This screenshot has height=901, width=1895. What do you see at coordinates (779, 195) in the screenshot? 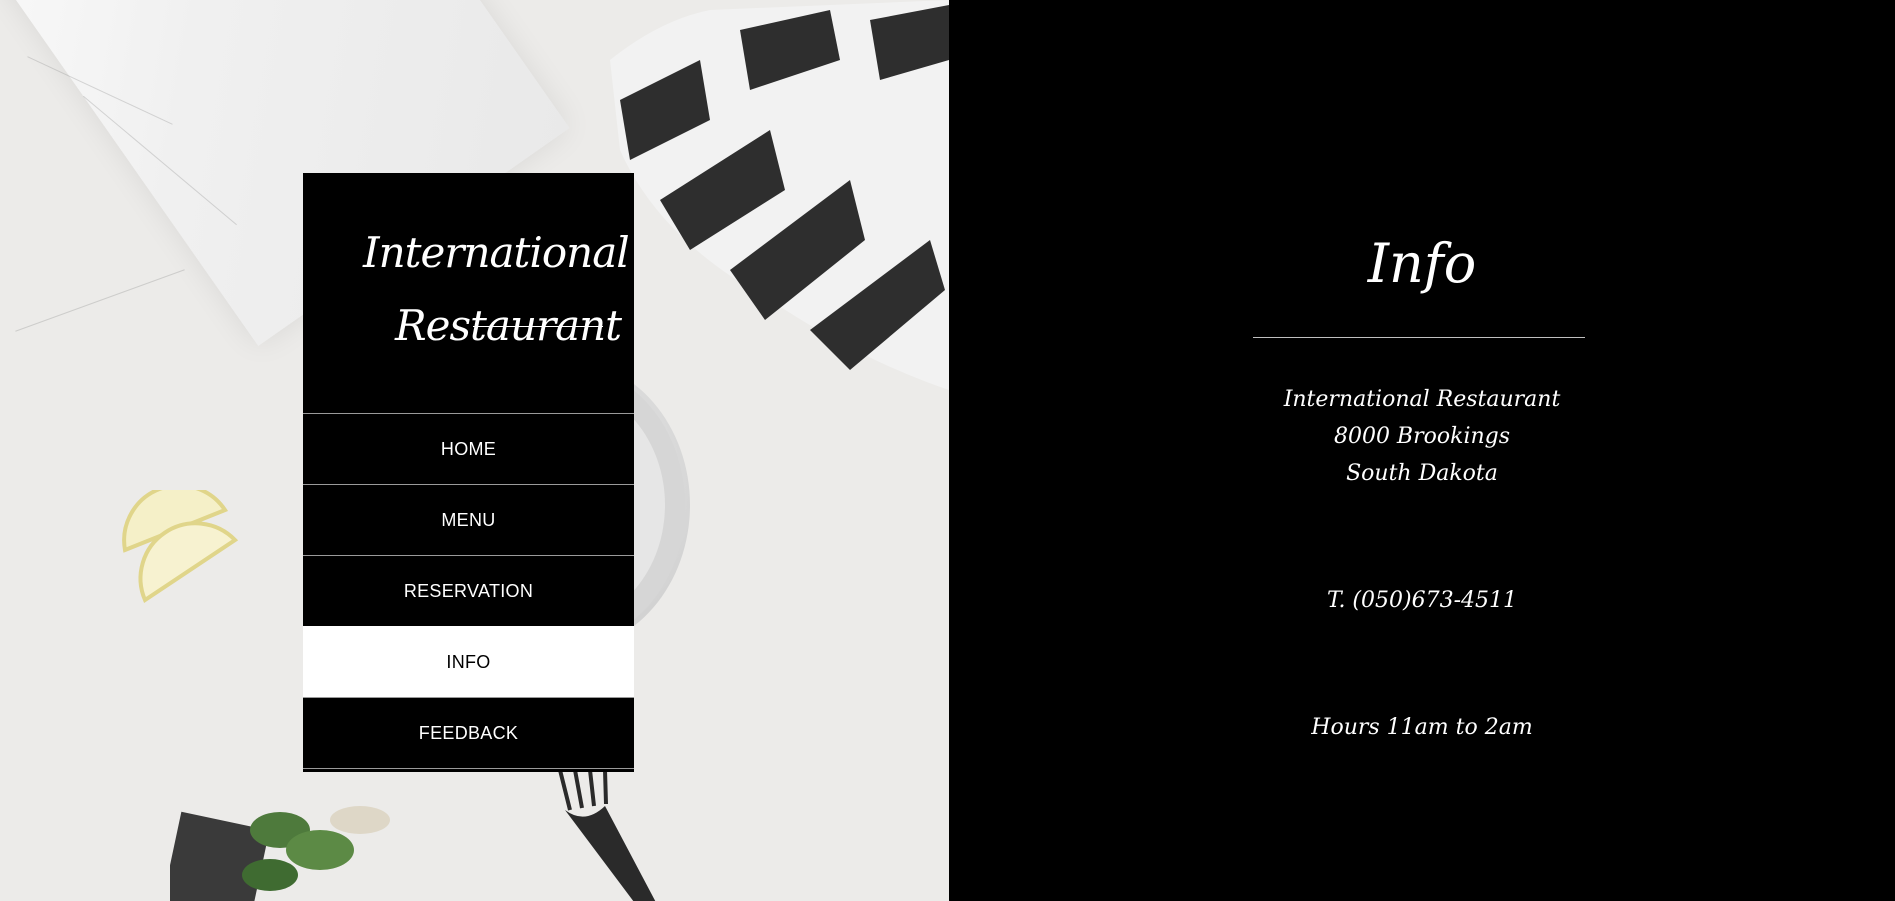
I see `striped-napkin-image` at bounding box center [779, 195].